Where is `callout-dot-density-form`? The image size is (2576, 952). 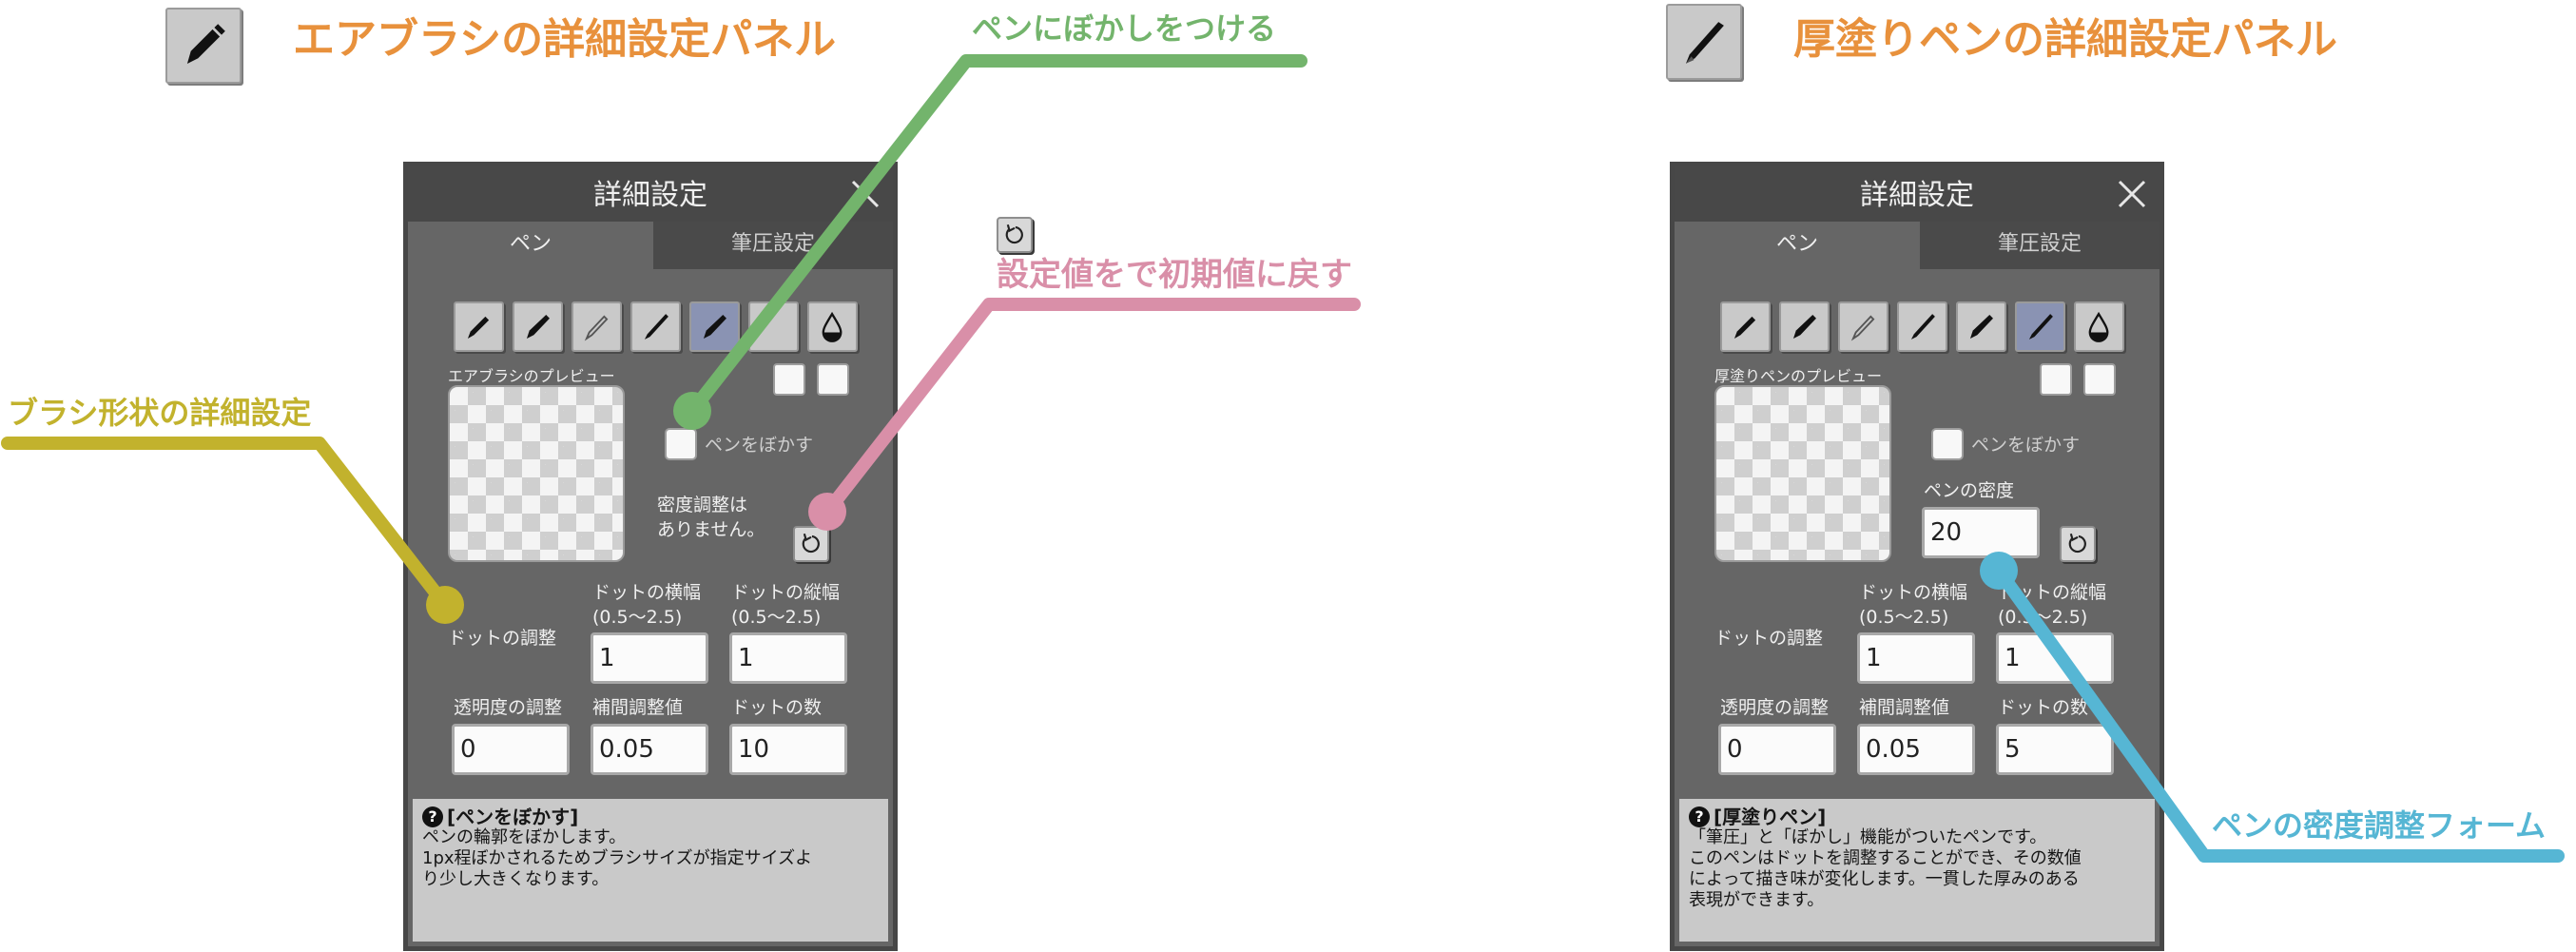 callout-dot-density-form is located at coordinates (1999, 571).